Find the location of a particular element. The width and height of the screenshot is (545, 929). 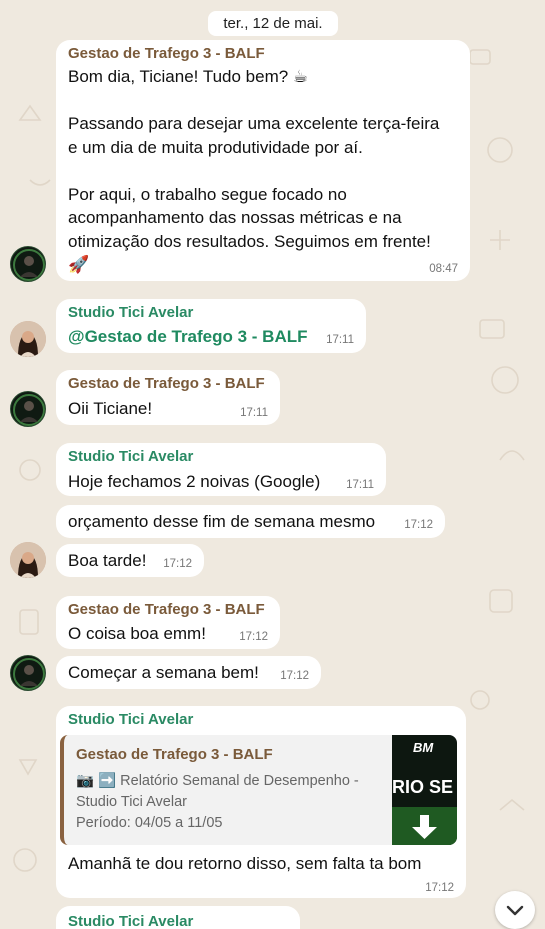

chevron-down-icon is located at coordinates (515, 910).